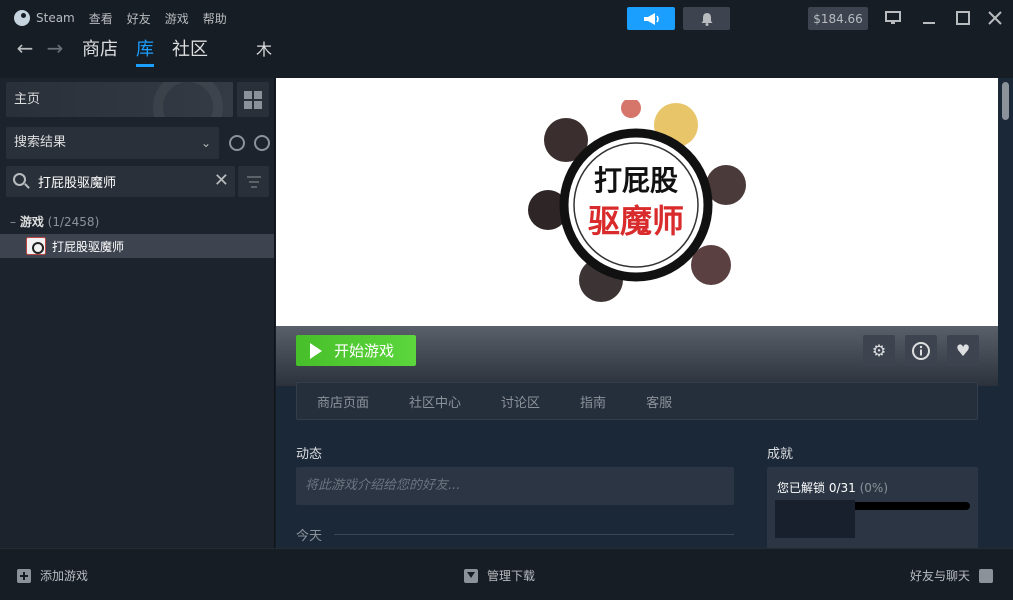  Describe the element at coordinates (636, 221) in the screenshot. I see `logo-text-line2: 驱魔师` at that location.